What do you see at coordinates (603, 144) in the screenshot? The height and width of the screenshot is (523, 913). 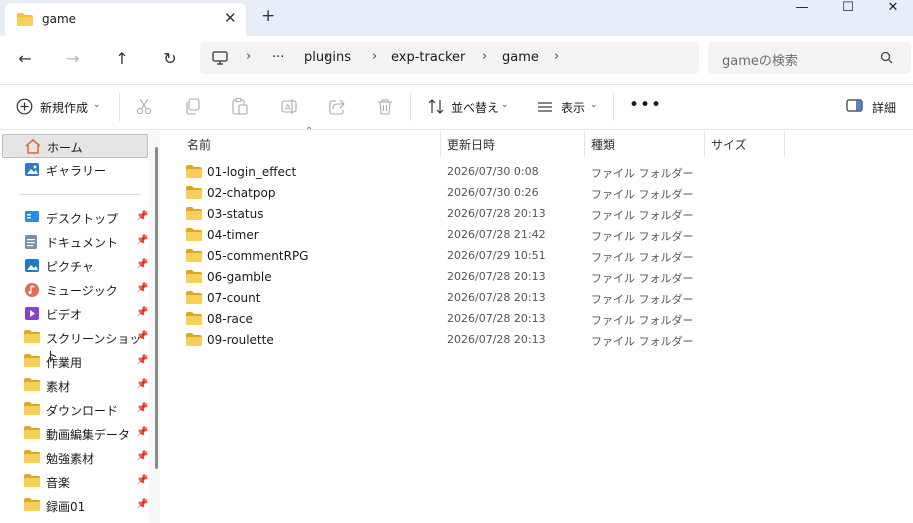 I see `column-header-type: 種類` at bounding box center [603, 144].